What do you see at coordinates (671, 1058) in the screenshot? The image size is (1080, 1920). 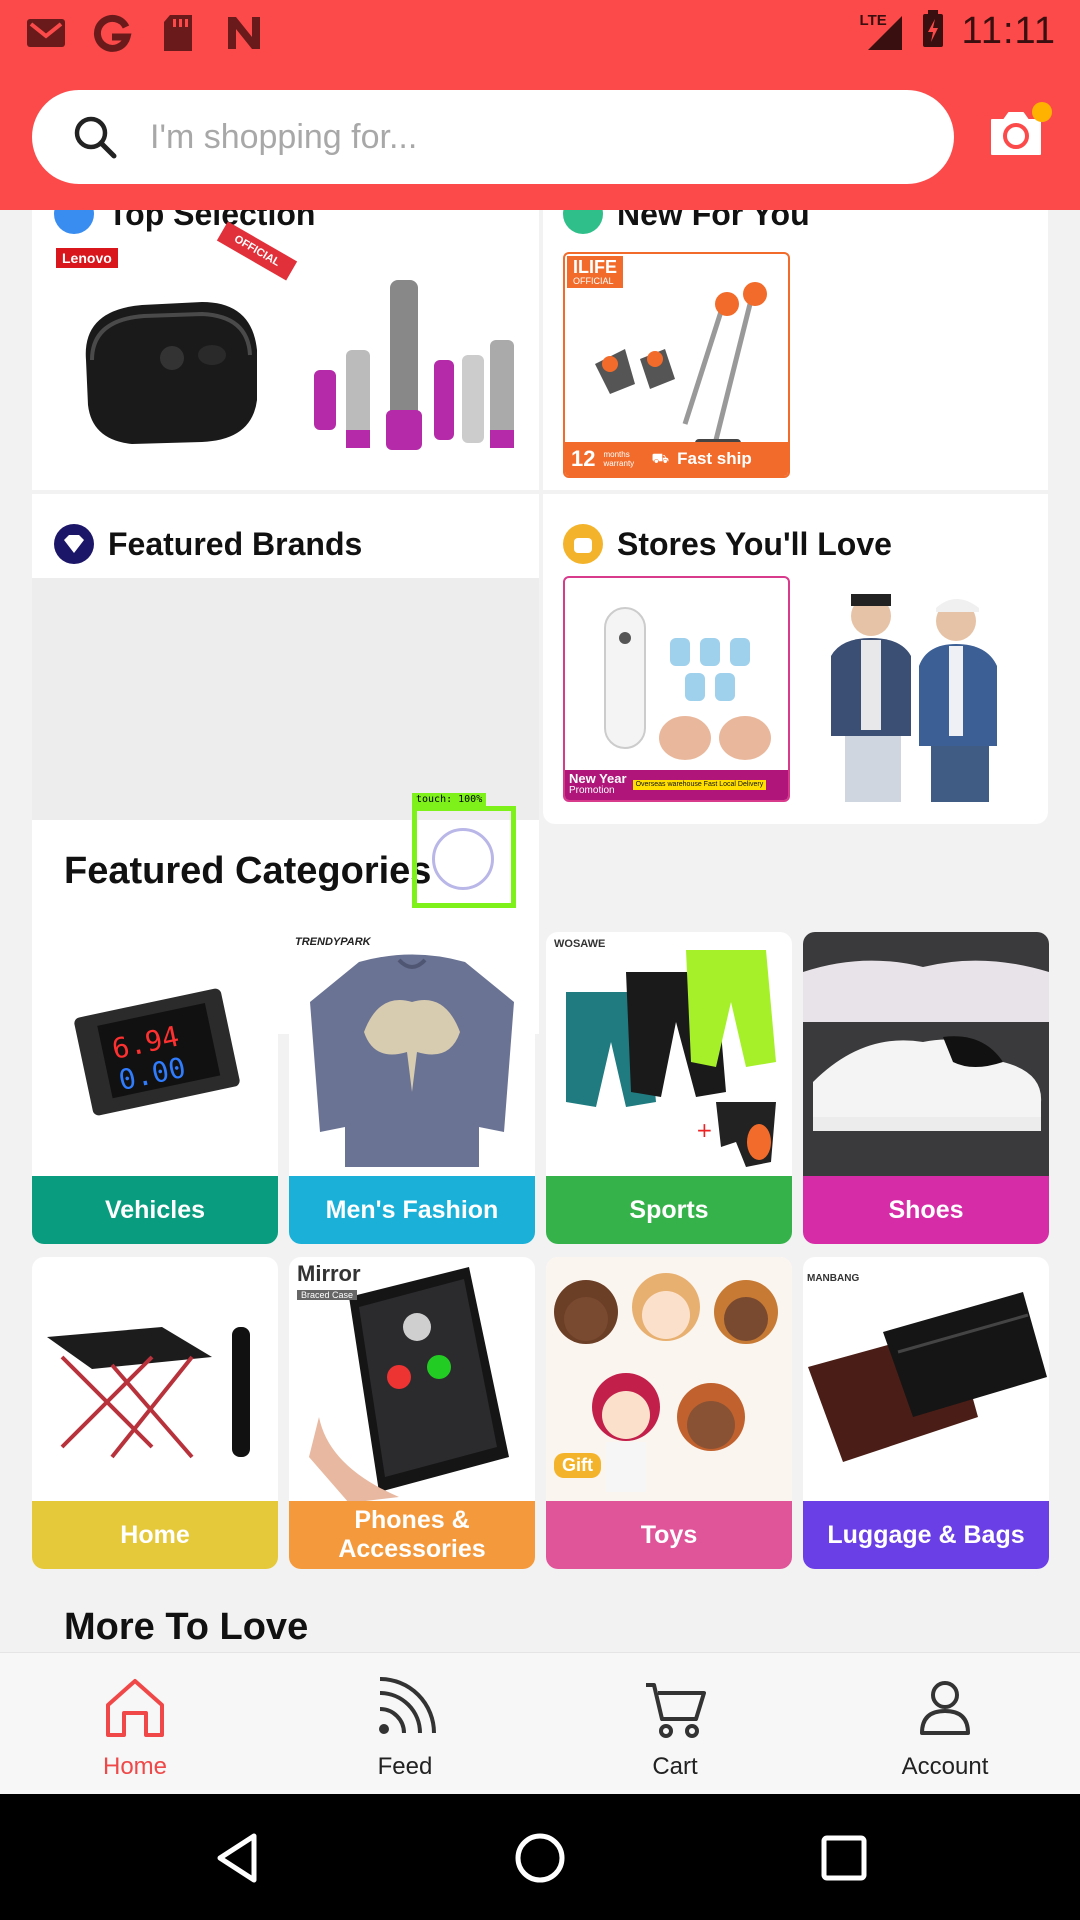 I see `cycling-shorts-icon: +` at bounding box center [671, 1058].